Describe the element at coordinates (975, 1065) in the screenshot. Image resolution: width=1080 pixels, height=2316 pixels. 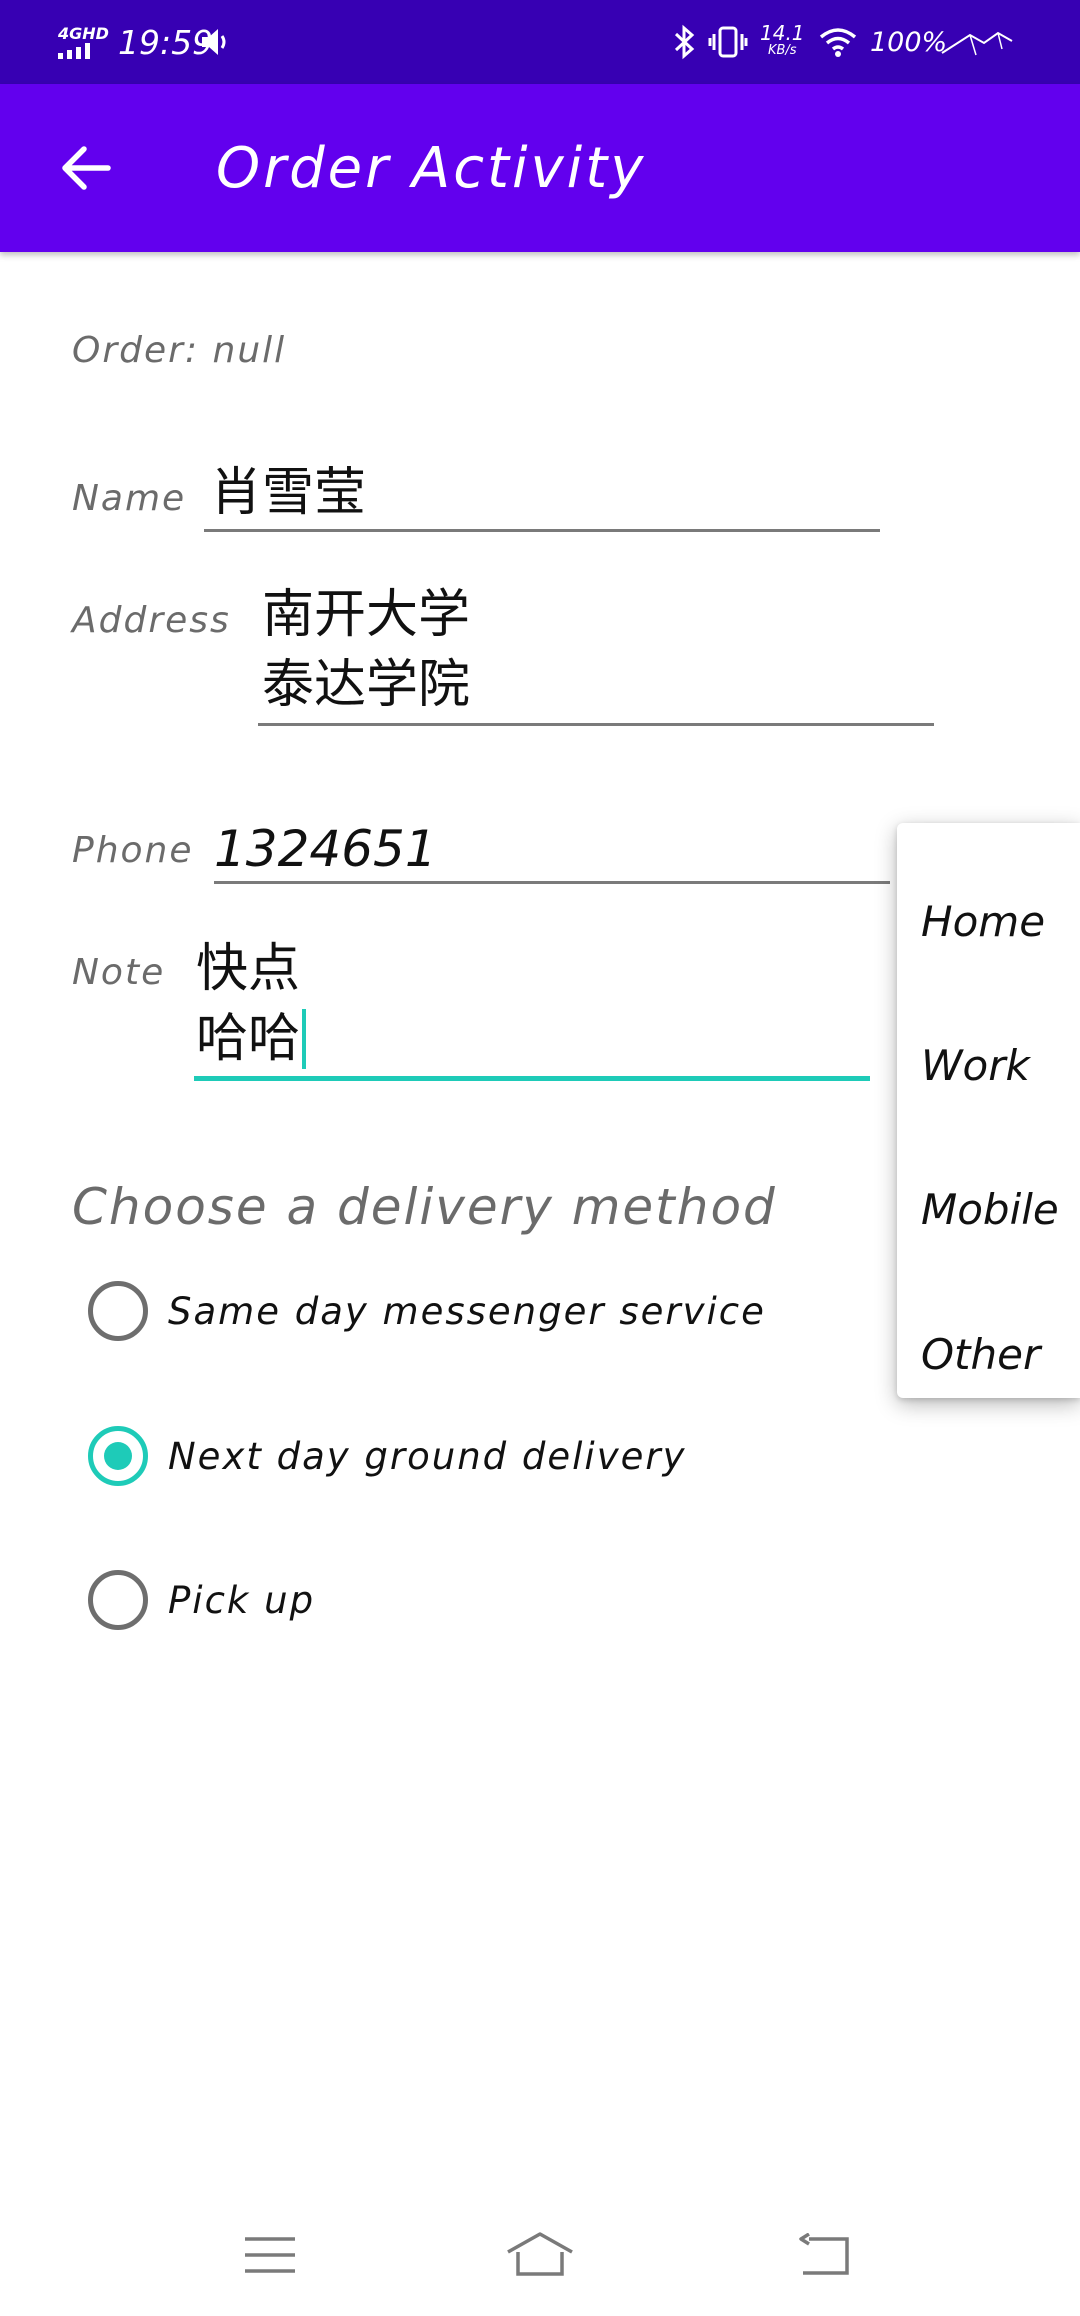
I see `menu-item-work: Work` at that location.